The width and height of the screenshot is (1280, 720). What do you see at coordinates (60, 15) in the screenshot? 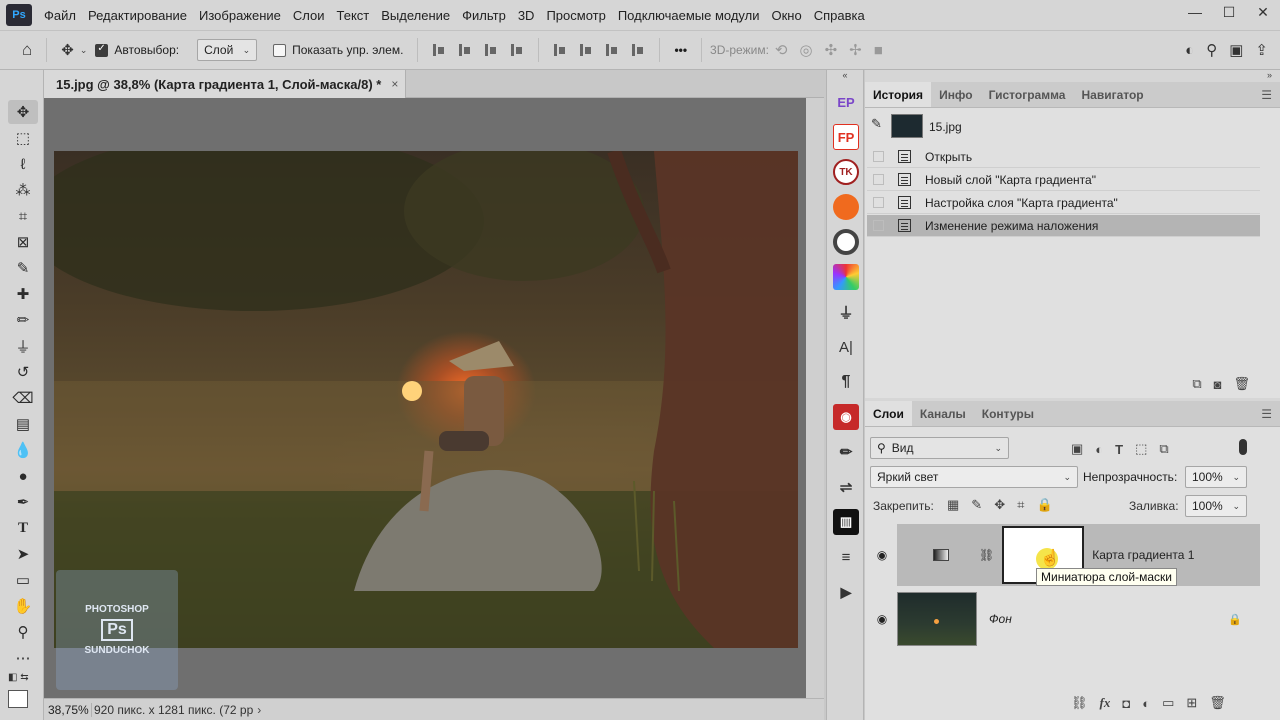
I see `menu-file: Файл` at bounding box center [60, 15].